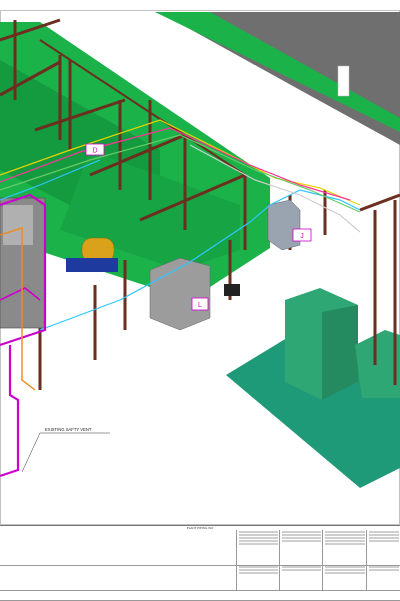  What do you see at coordinates (232, 290) in the screenshot?
I see `pump` at bounding box center [232, 290].